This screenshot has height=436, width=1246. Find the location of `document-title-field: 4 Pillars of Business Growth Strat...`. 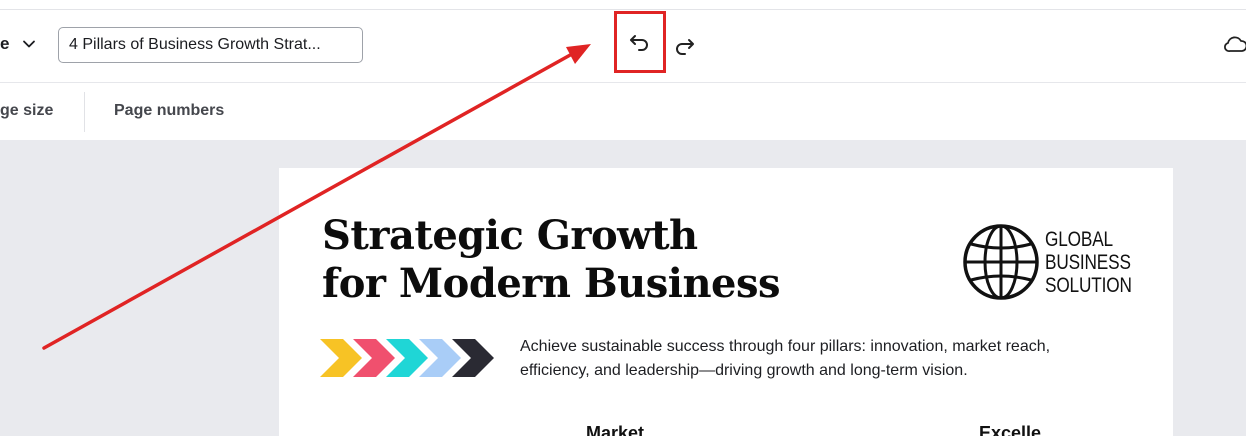

document-title-field: 4 Pillars of Business Growth Strat... is located at coordinates (210, 45).